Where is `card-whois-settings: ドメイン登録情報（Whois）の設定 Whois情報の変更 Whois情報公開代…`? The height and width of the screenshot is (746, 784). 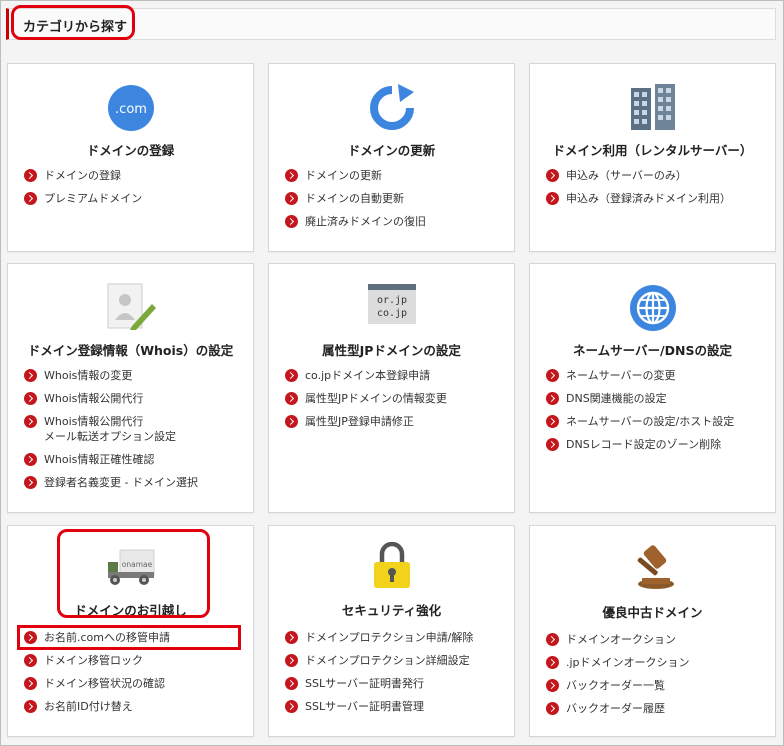 card-whois-settings: ドメイン登録情報（Whois）の設定 Whois情報の変更 Whois情報公開代… is located at coordinates (130, 388).